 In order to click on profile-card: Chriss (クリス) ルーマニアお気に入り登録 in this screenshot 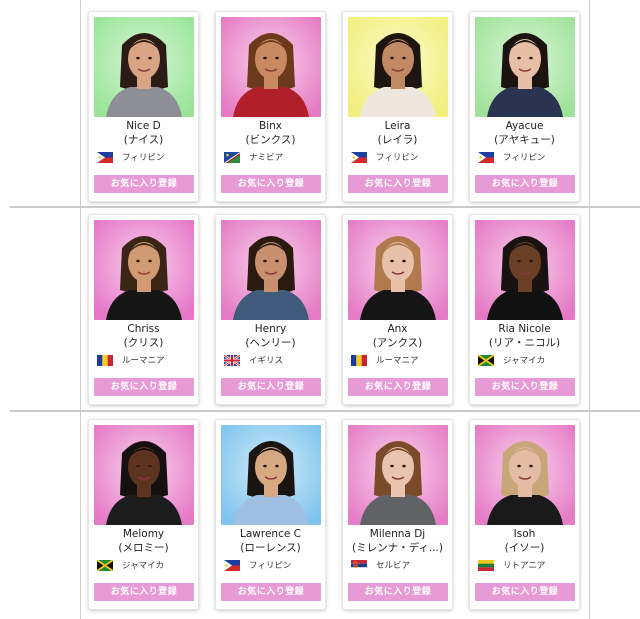, I will do `click(143, 309)`.